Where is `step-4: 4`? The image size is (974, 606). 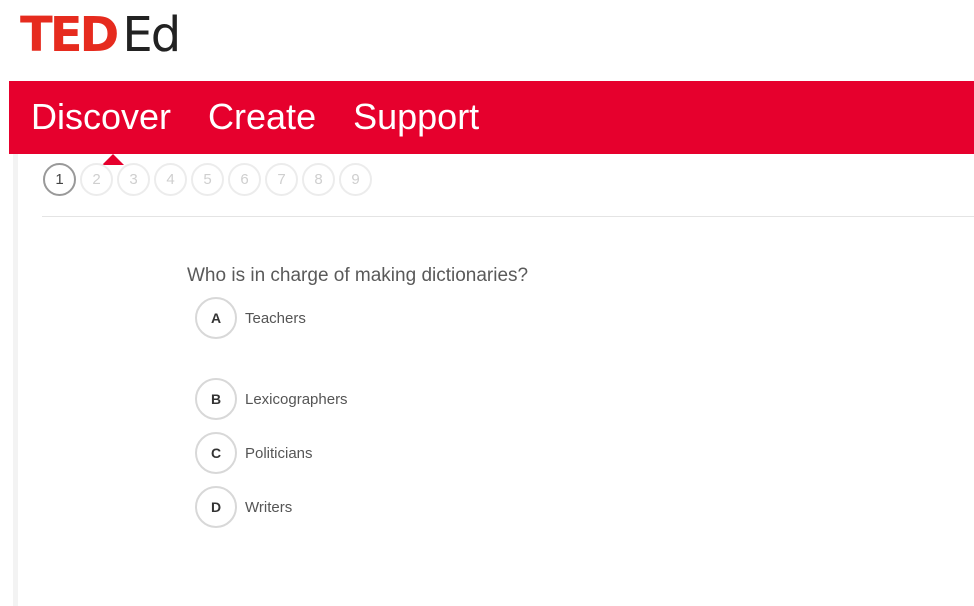 step-4: 4 is located at coordinates (170, 179).